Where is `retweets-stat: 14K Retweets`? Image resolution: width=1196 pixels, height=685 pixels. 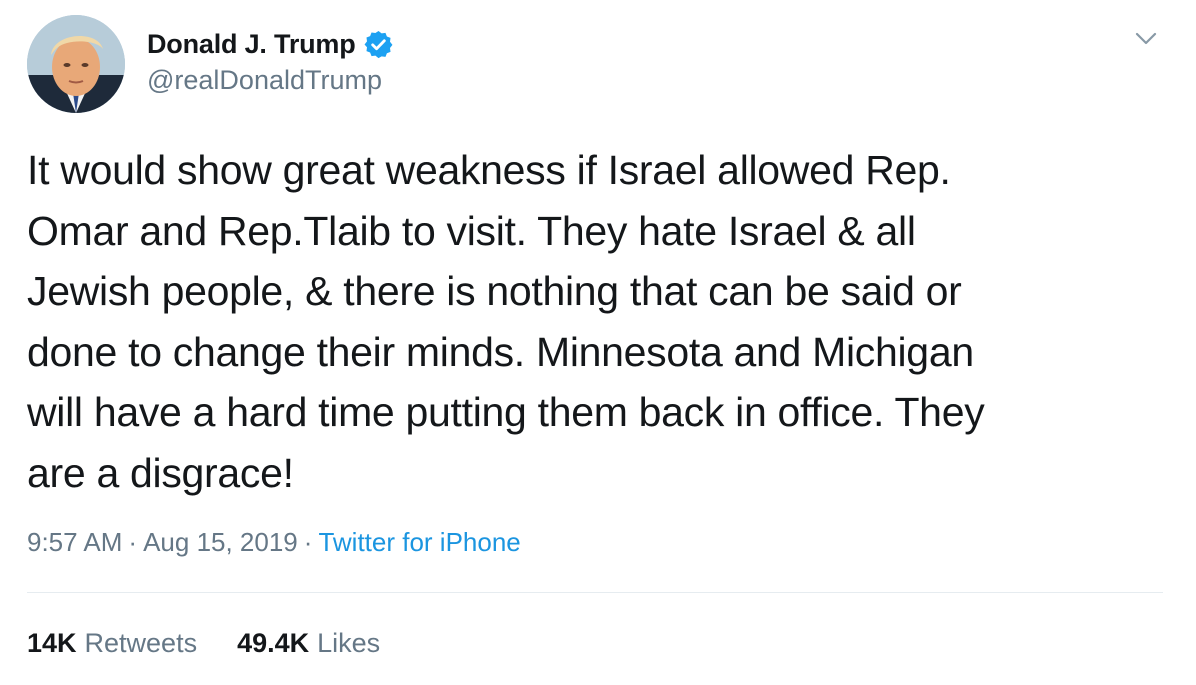 retweets-stat: 14K Retweets is located at coordinates (112, 643).